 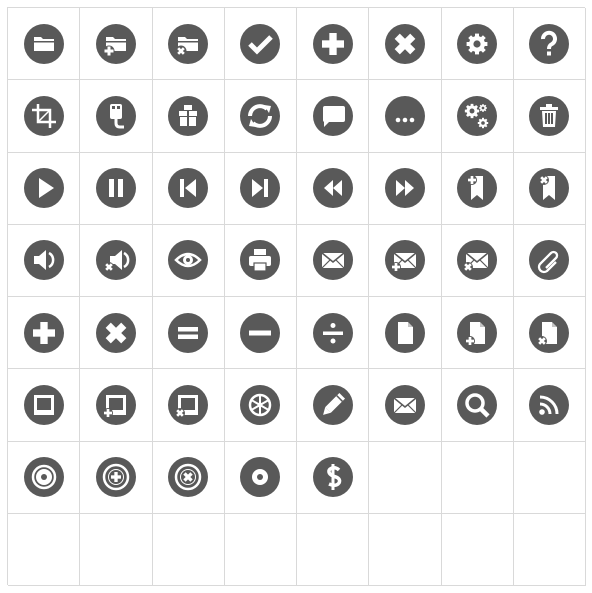 What do you see at coordinates (477, 43) in the screenshot?
I see `gear-icon` at bounding box center [477, 43].